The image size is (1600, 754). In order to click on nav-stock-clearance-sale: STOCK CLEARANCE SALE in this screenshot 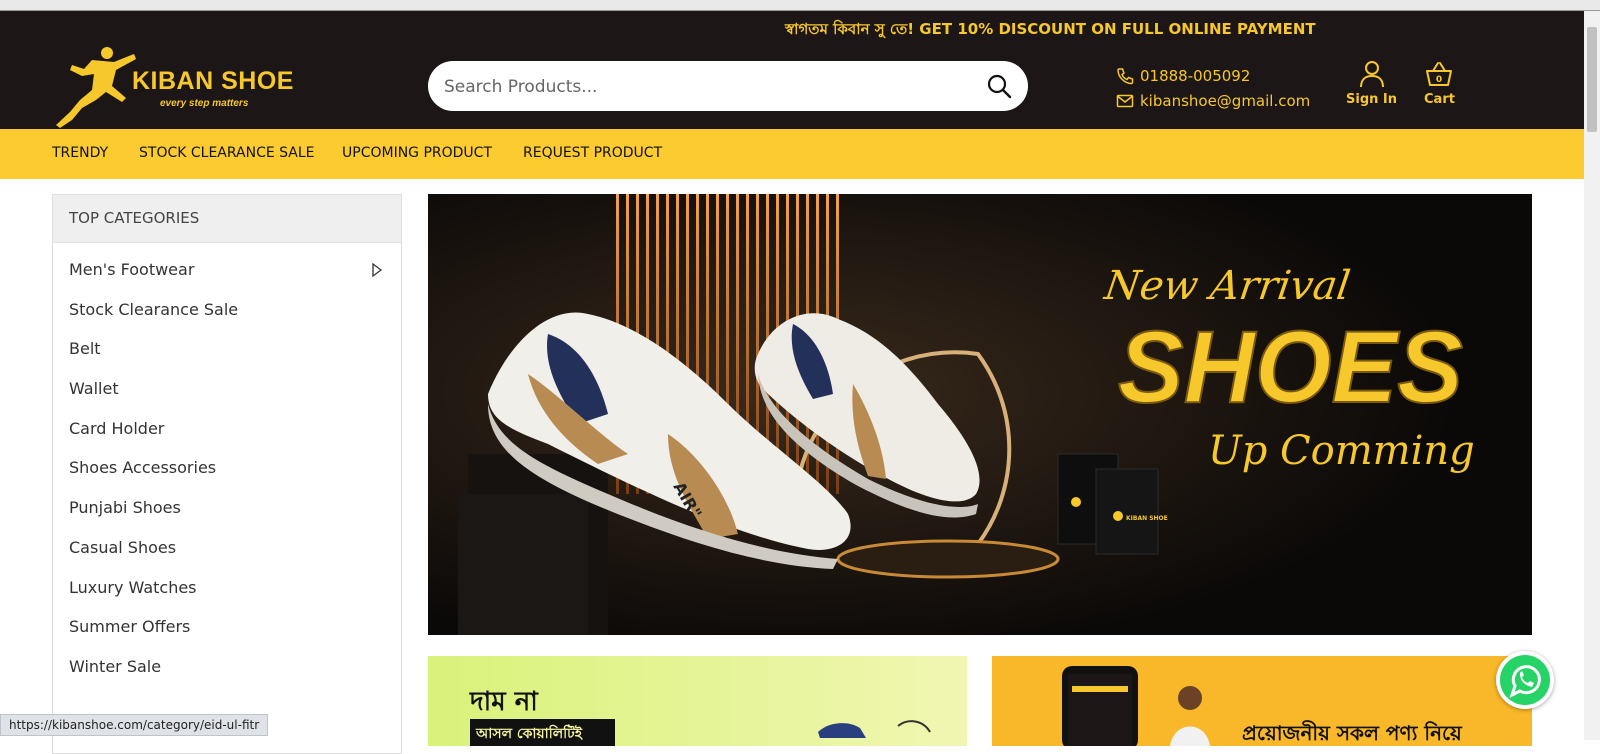, I will do `click(227, 153)`.